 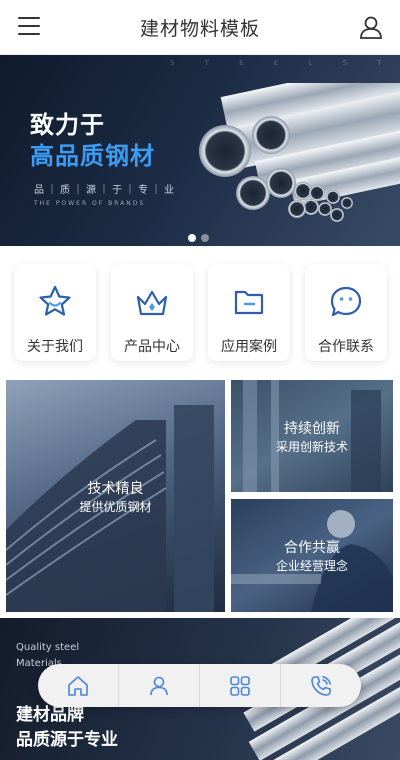 What do you see at coordinates (312, 429) in the screenshot?
I see `tile-innovation-title: 持续创新` at bounding box center [312, 429].